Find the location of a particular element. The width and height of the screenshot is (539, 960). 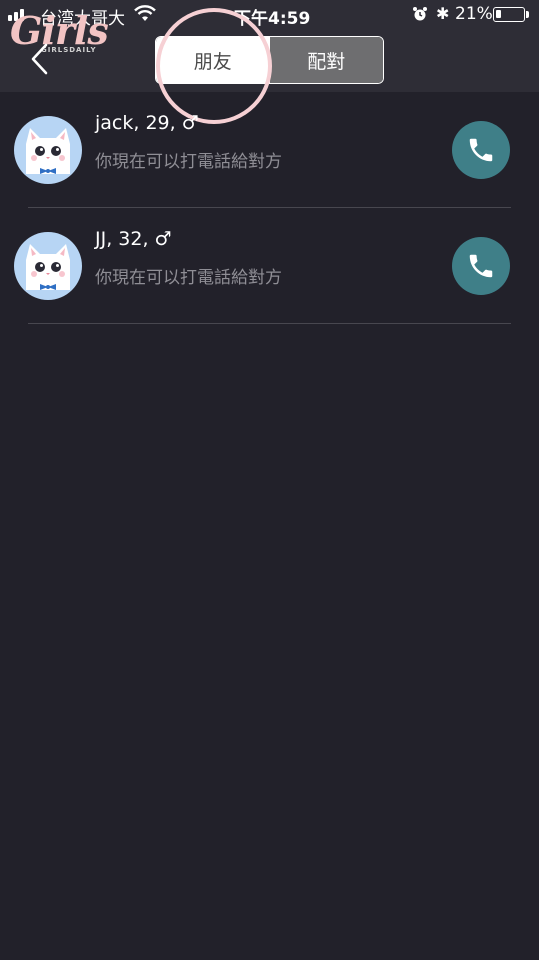

list-item: JJ, 32, ♂ 你現在可以打電話給對方 is located at coordinates (269, 266).